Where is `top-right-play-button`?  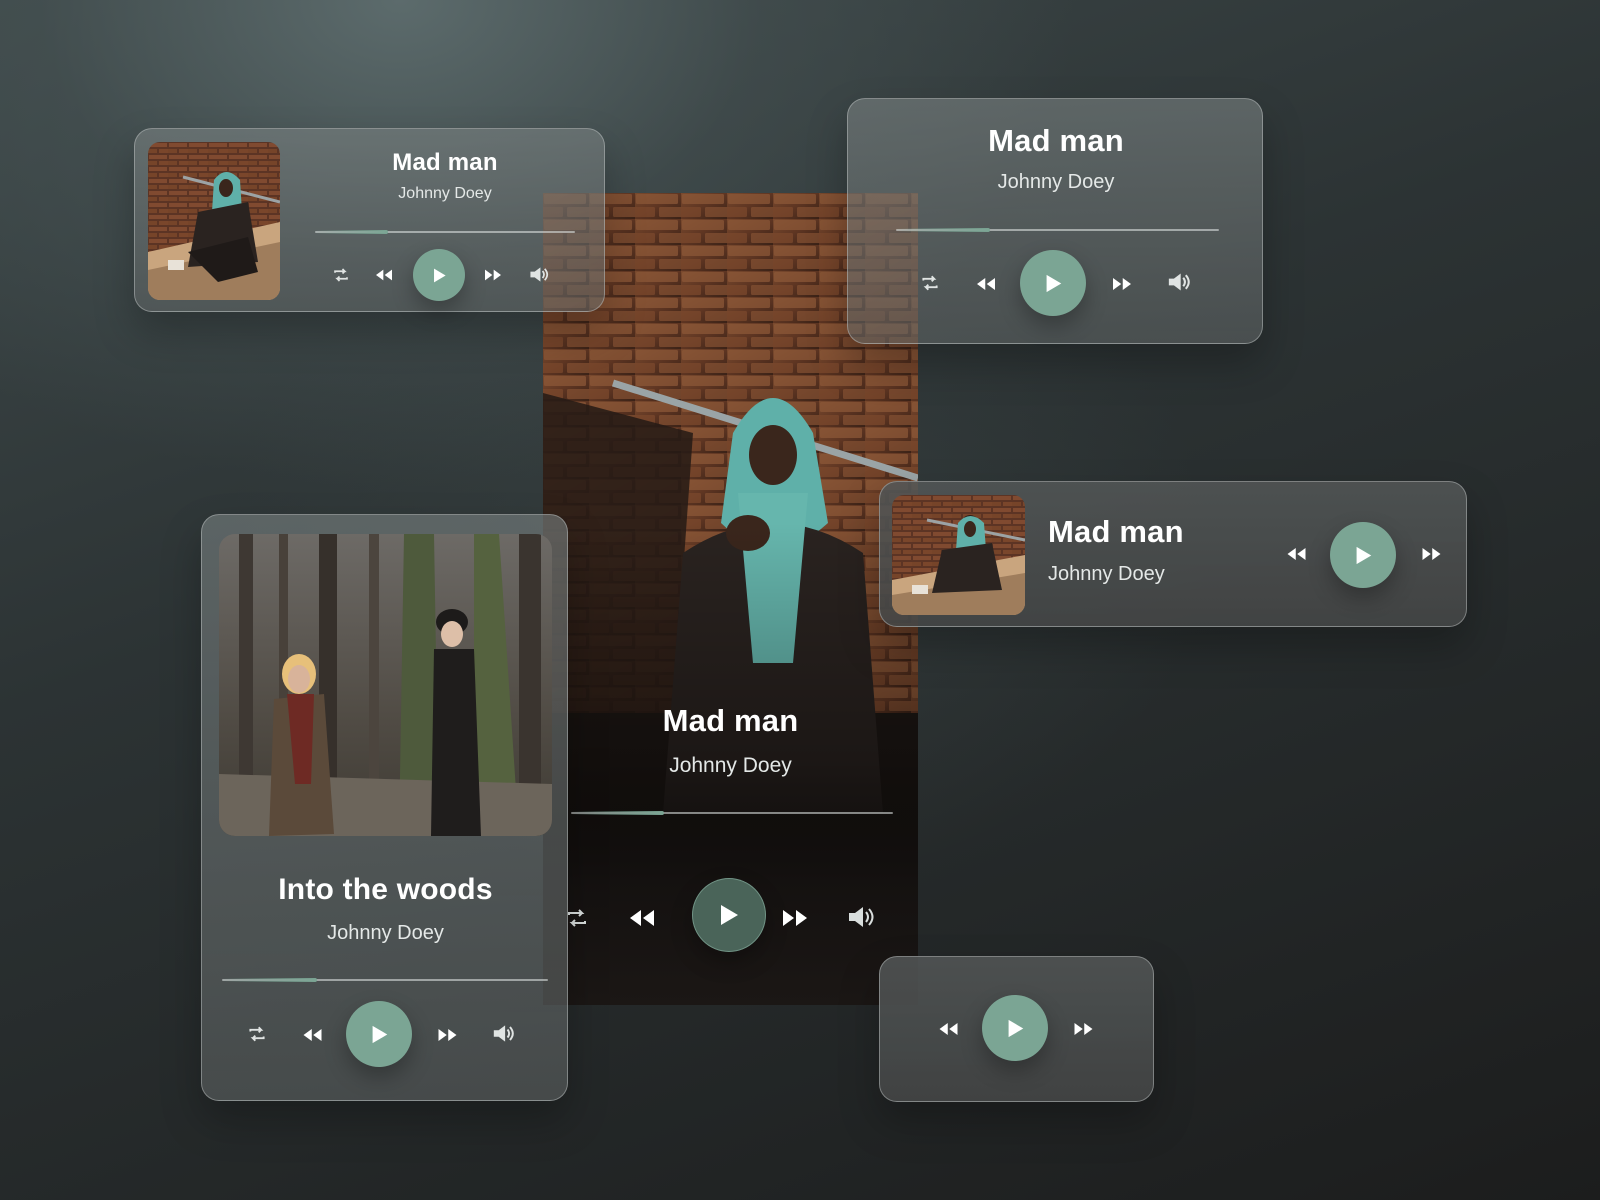
top-right-play-button is located at coordinates (1053, 283).